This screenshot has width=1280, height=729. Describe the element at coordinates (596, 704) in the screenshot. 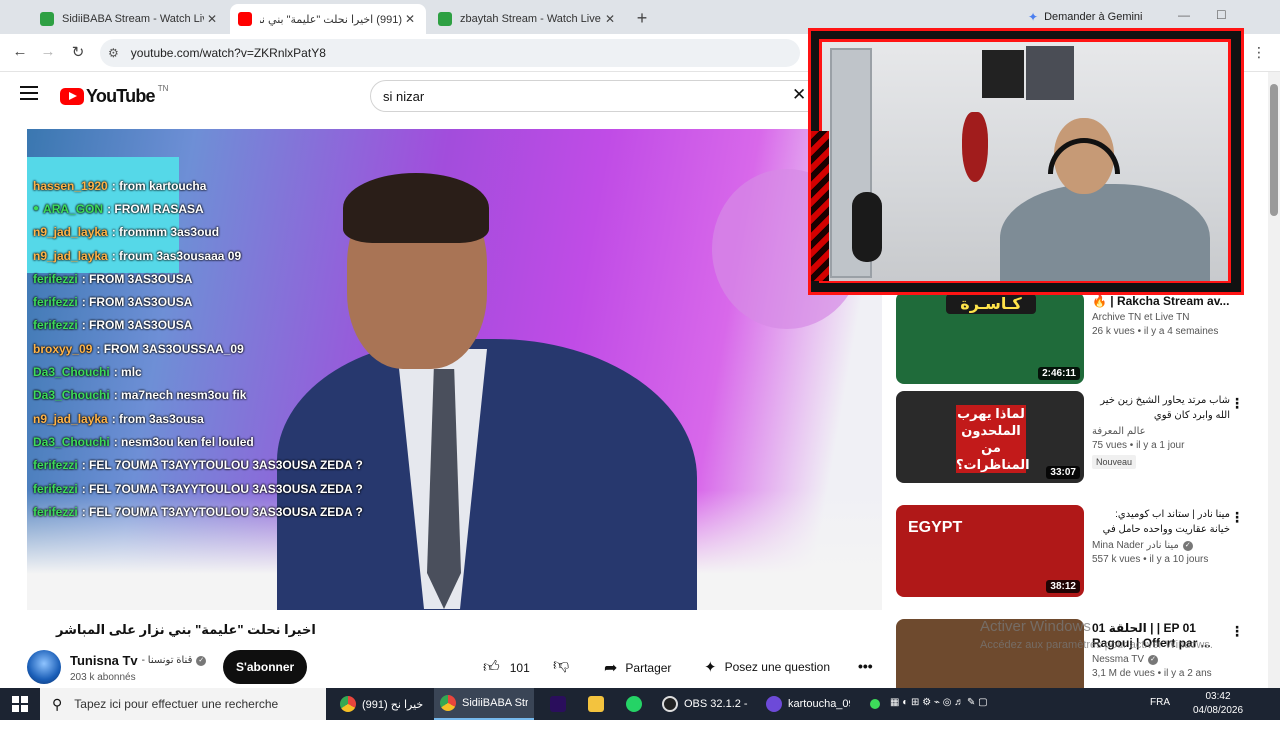

I see `file-explorer-icon` at that location.